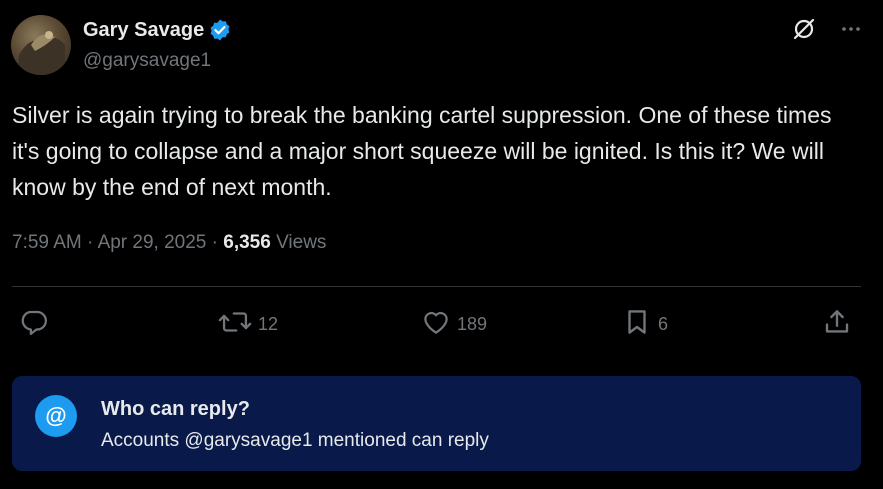  I want to click on tweet-time: 7:59 AM, so click(47, 242).